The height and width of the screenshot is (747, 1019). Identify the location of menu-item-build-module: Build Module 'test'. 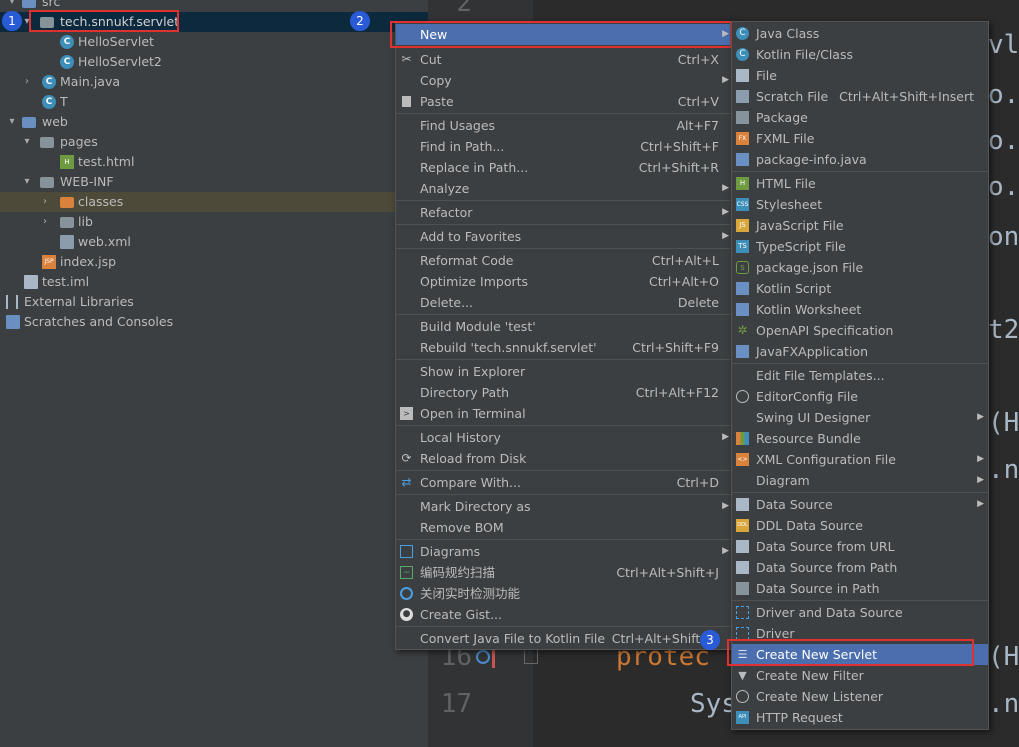
(564, 326).